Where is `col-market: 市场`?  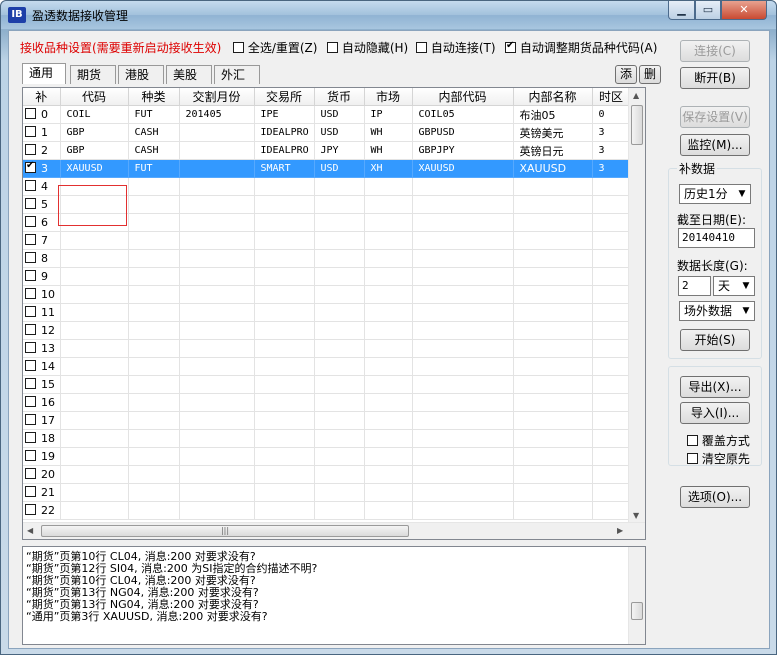 col-market: 市场 is located at coordinates (388, 97).